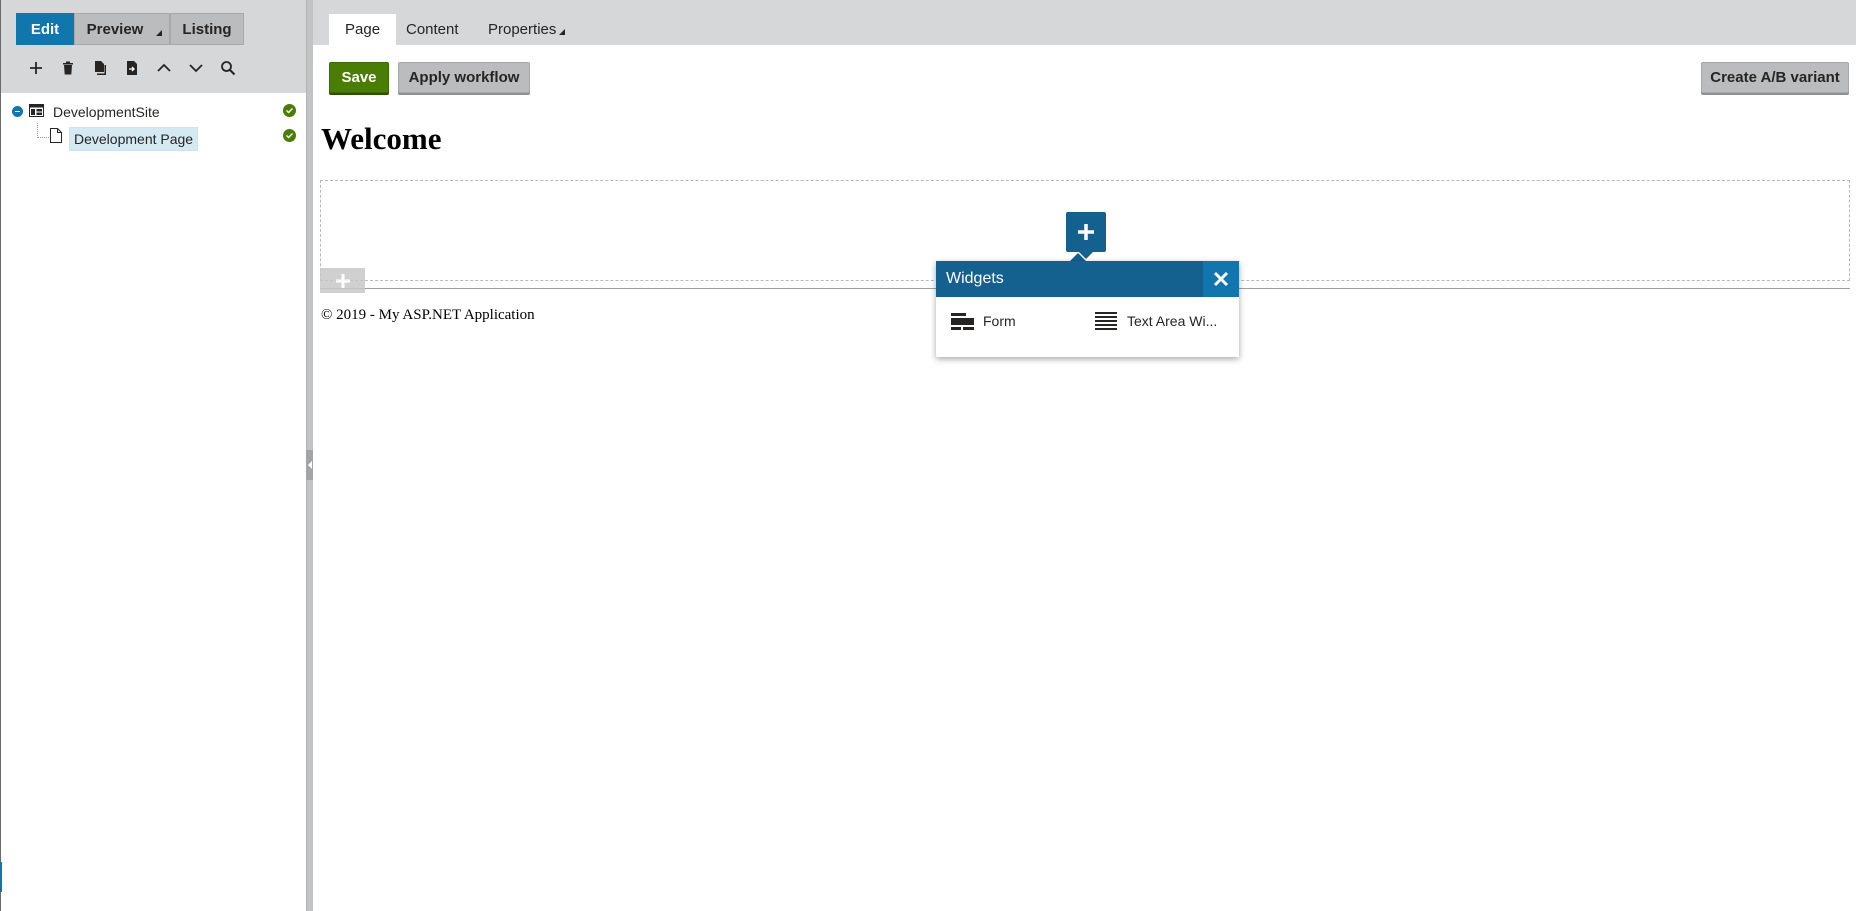  What do you see at coordinates (999, 321) in the screenshot?
I see `widget-item-label: Form` at bounding box center [999, 321].